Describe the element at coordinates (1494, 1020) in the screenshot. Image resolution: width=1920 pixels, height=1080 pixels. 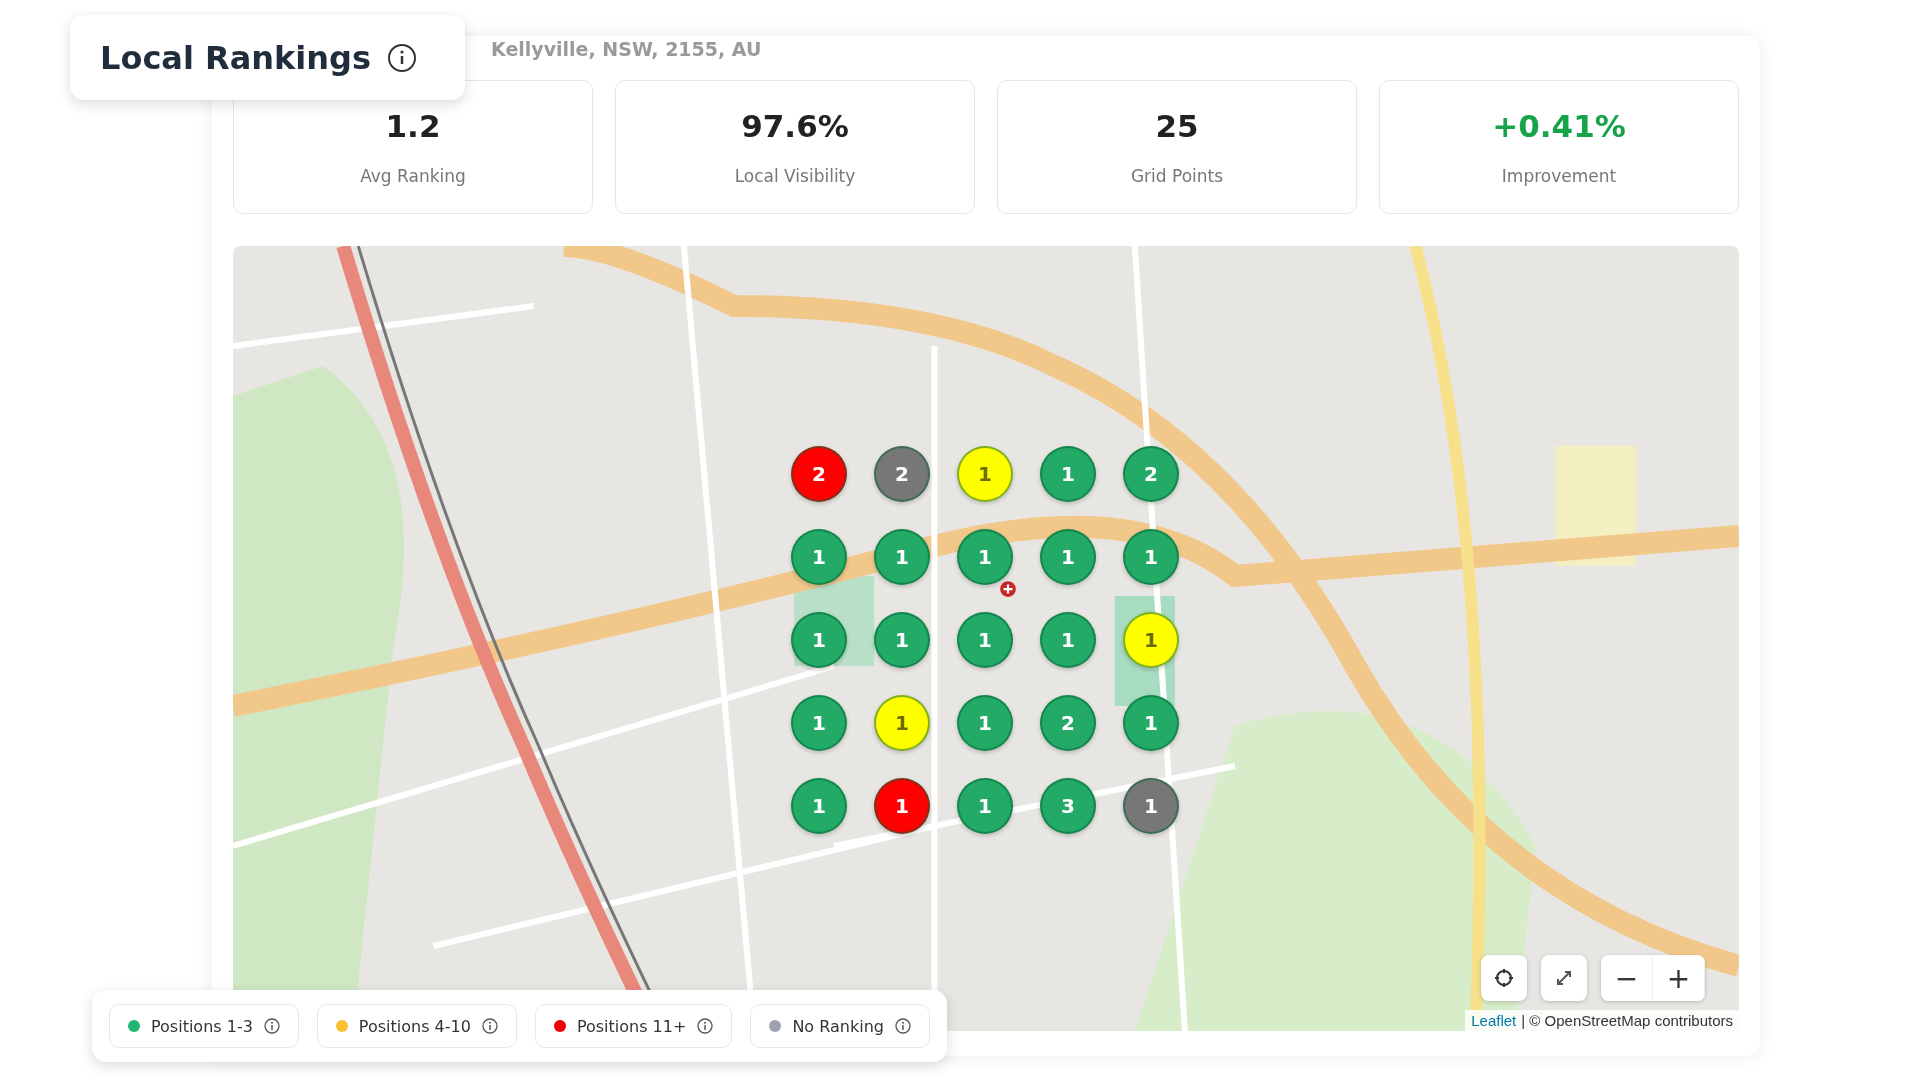
I see `leaflet-link: Leaflet` at that location.